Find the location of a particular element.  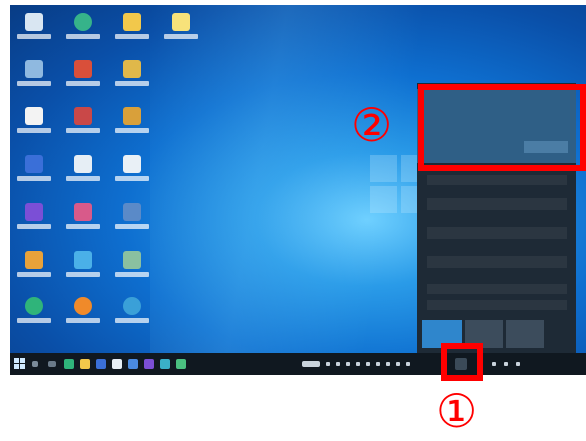

computer-icon is located at coordinates (34, 69).